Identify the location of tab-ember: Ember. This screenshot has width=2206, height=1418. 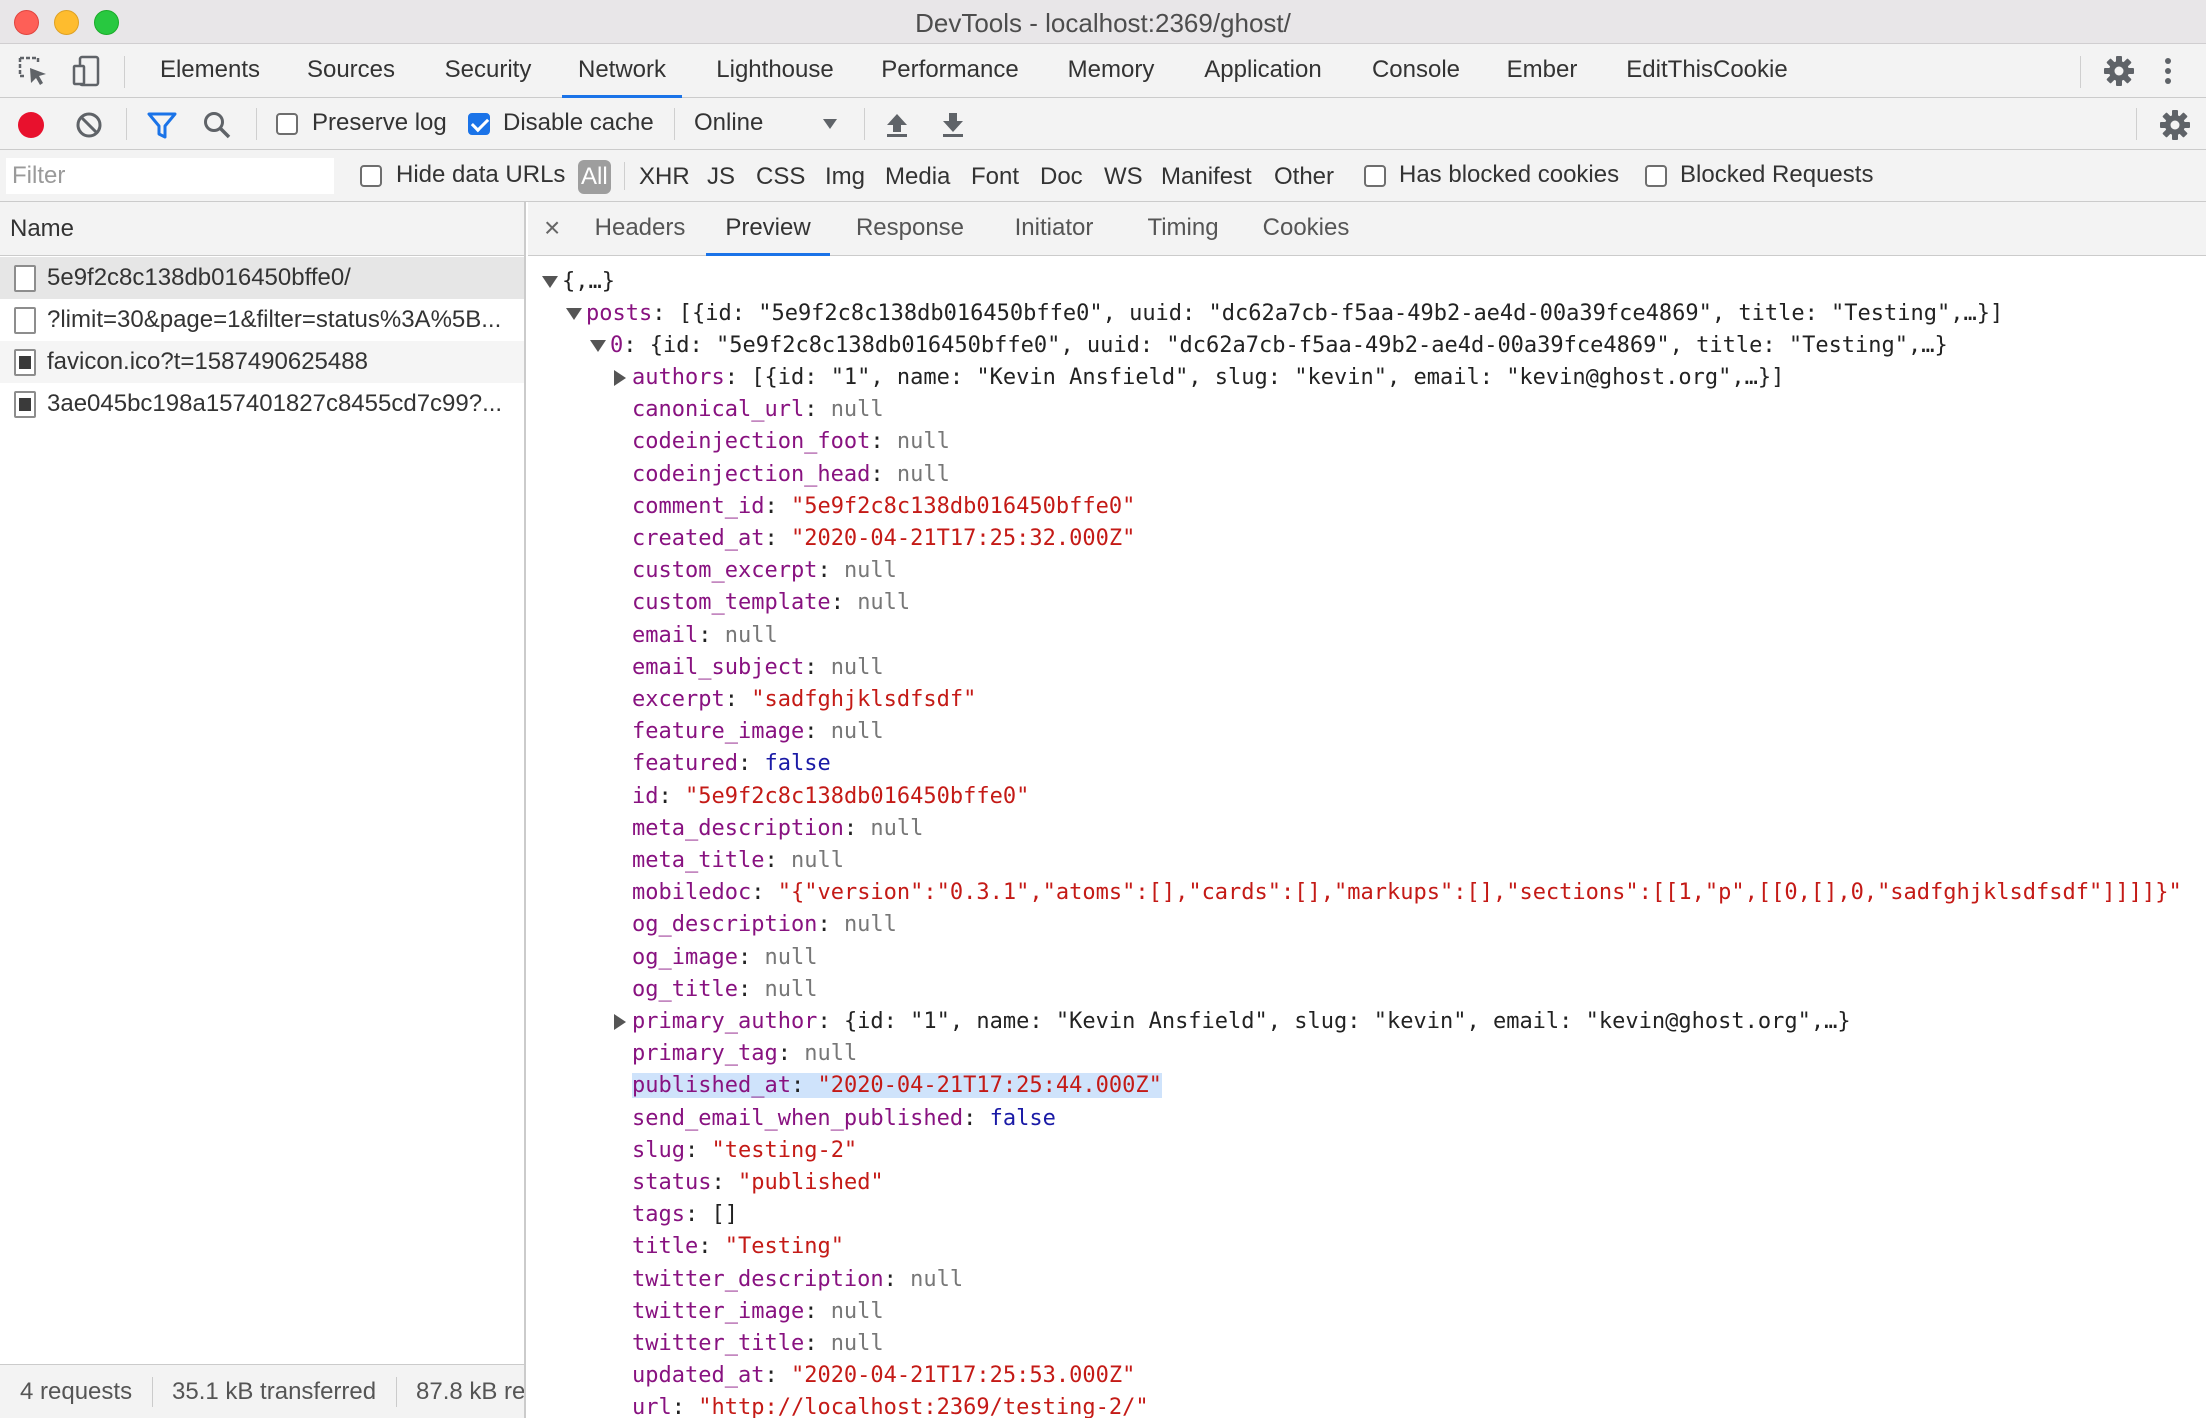
(1542, 71).